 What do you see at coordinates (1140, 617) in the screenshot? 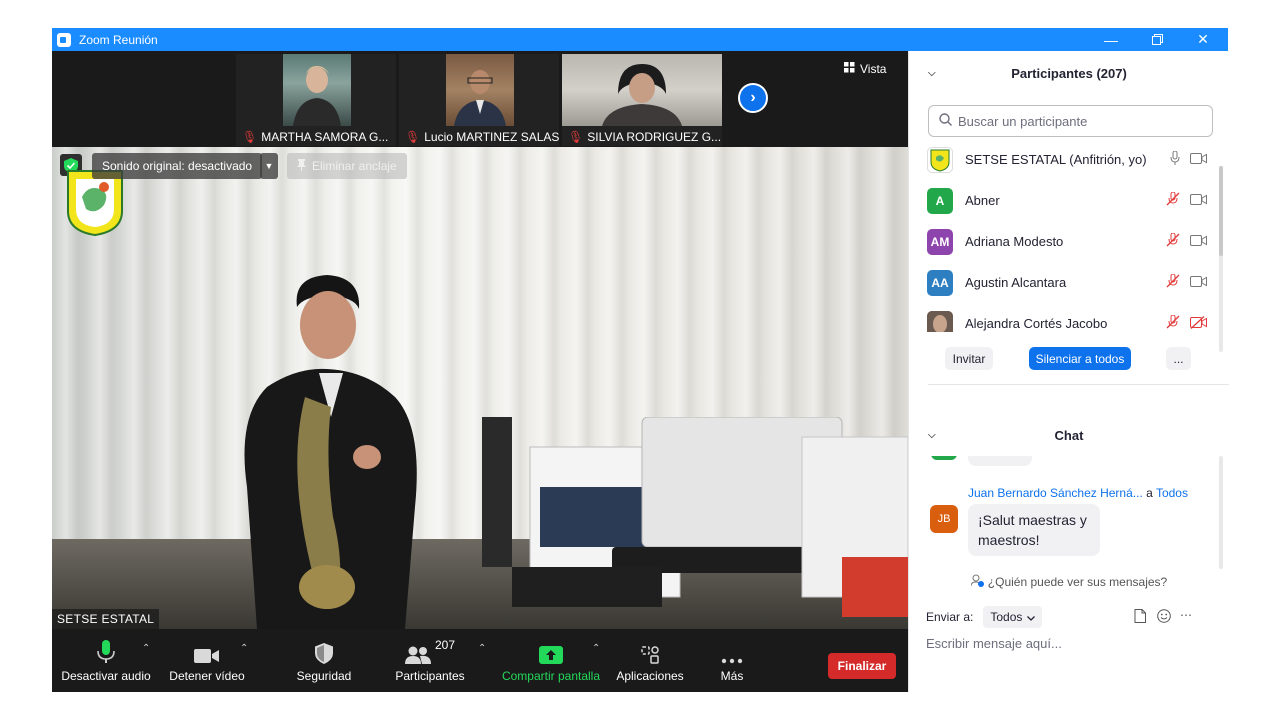
I see `file-icon` at bounding box center [1140, 617].